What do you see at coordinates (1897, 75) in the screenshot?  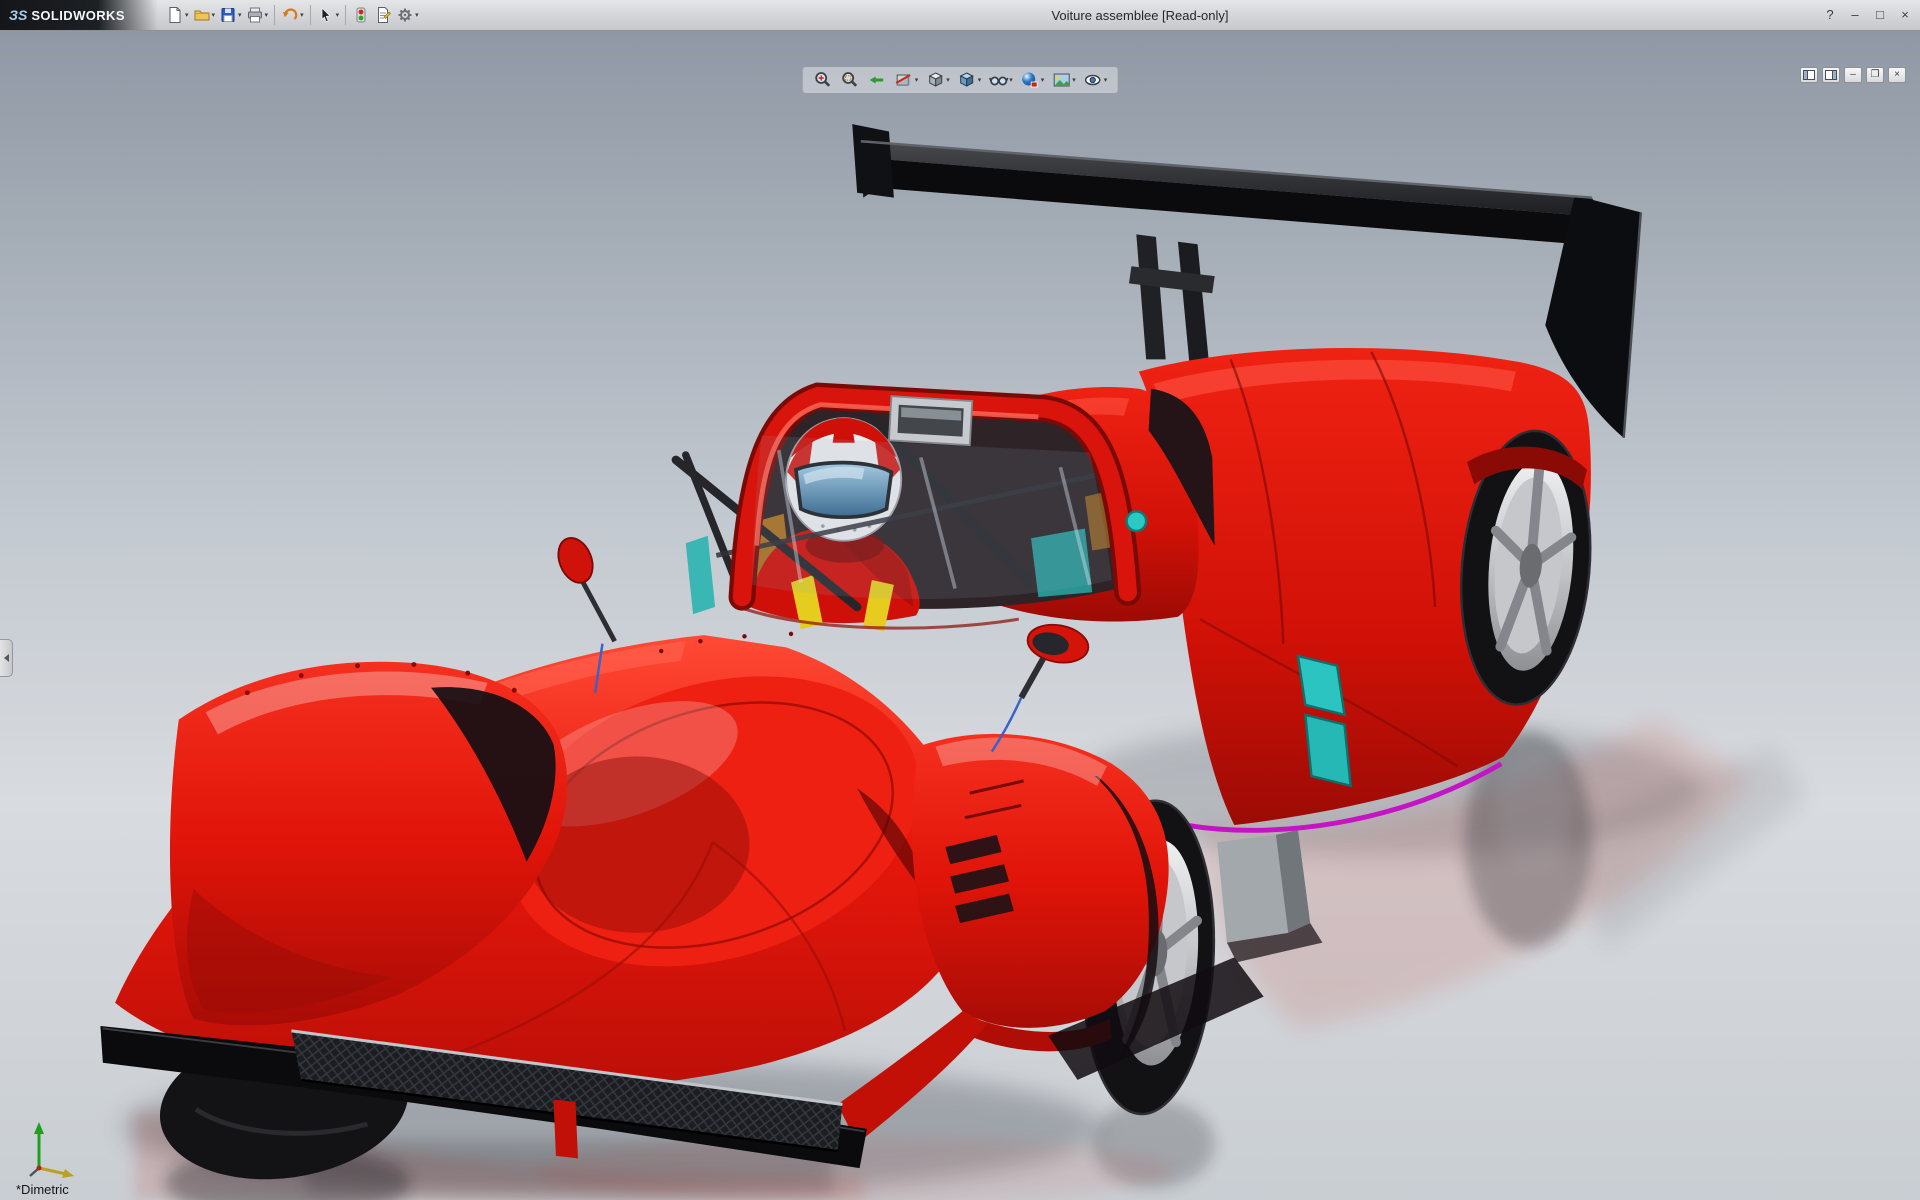 I see `close-document-button: ×` at bounding box center [1897, 75].